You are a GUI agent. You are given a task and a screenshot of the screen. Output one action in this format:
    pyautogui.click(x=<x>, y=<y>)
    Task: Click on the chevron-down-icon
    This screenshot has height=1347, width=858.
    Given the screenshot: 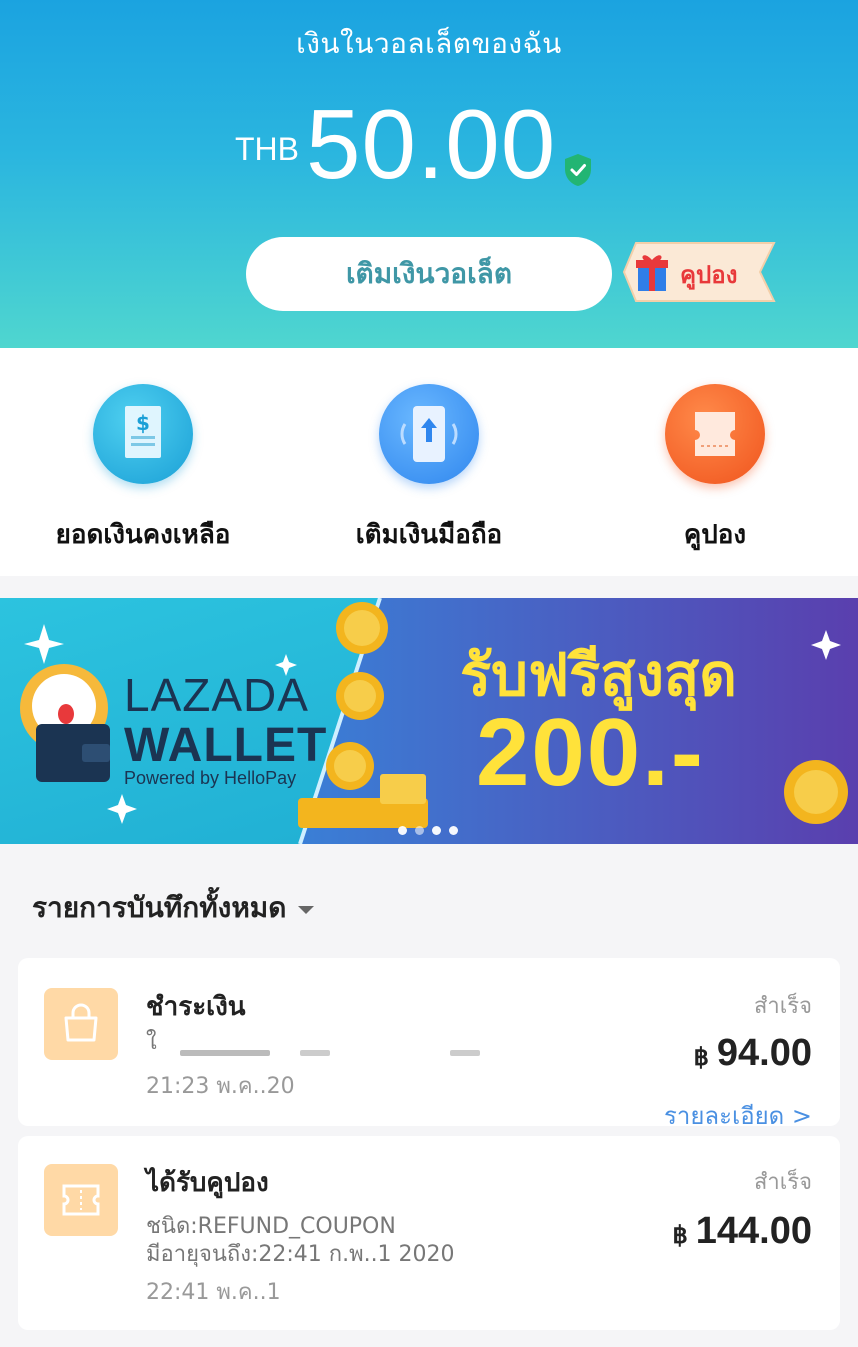 What is the action you would take?
    pyautogui.click(x=306, y=910)
    